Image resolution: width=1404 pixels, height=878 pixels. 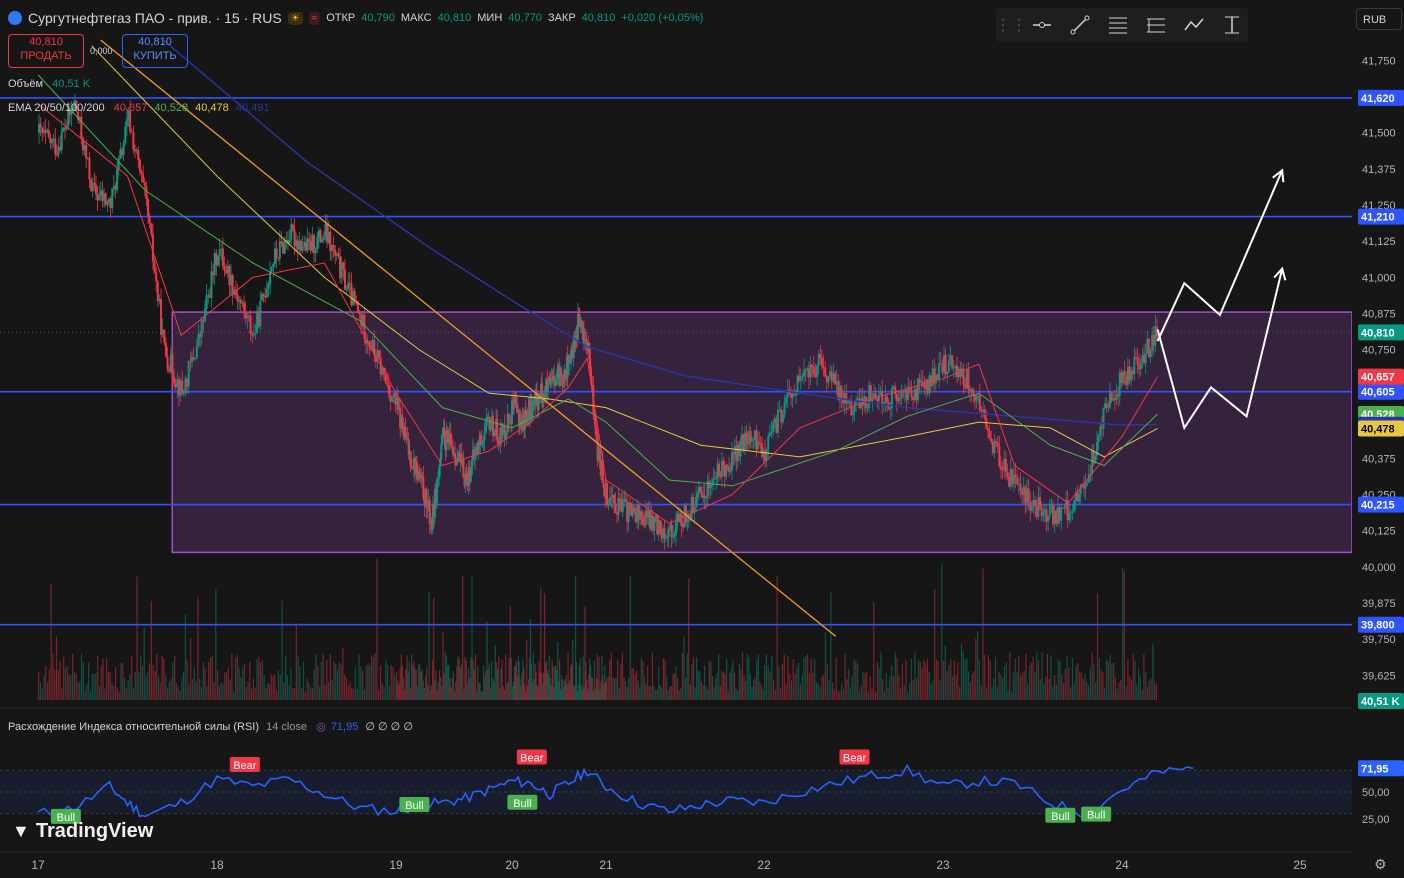 I want to click on rsi-settings-icon: ◎, so click(x=321, y=727).